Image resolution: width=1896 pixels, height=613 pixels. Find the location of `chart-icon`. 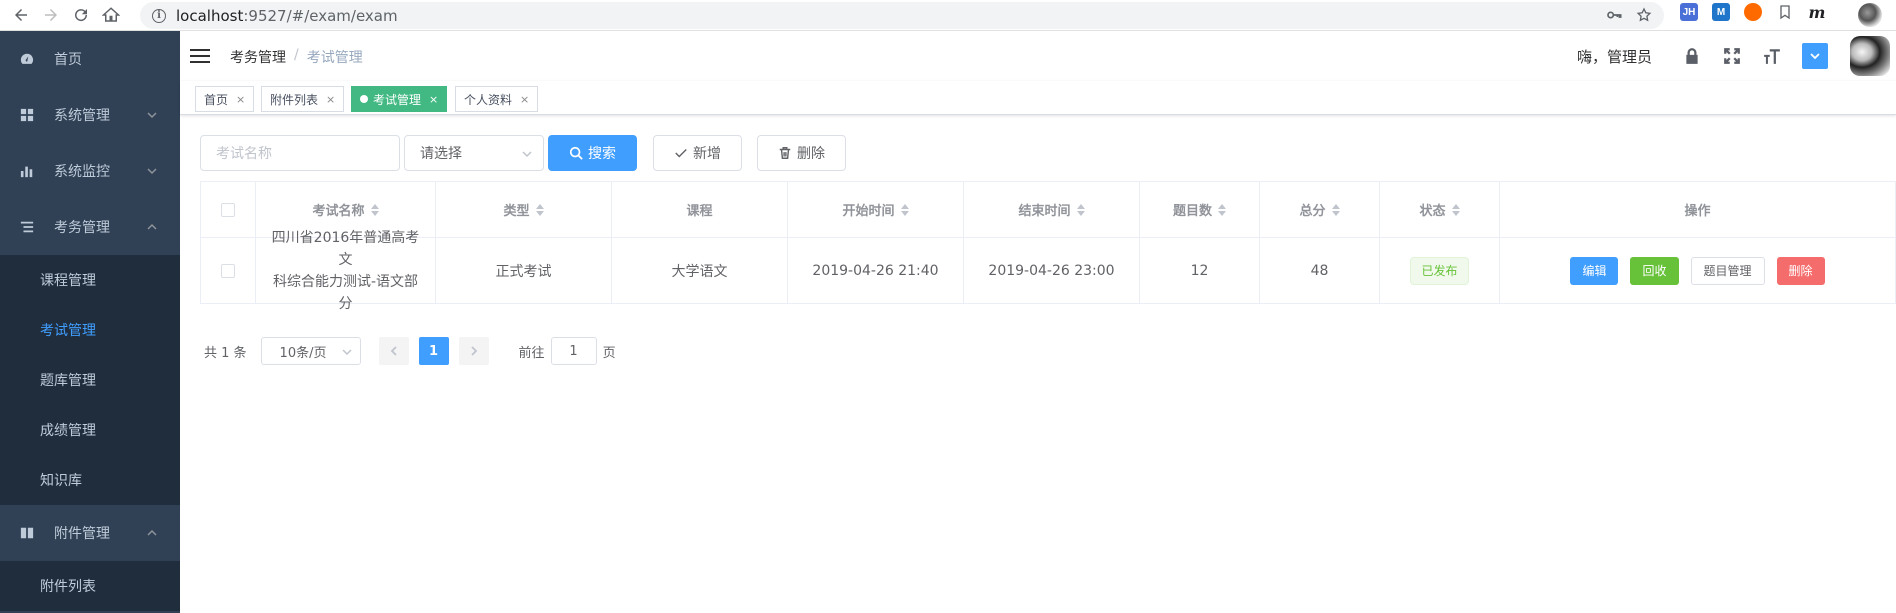

chart-icon is located at coordinates (27, 171).